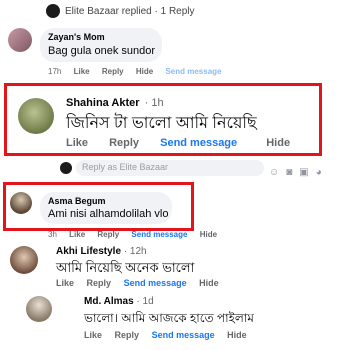 The height and width of the screenshot is (350, 350). Describe the element at coordinates (135, 251) in the screenshot. I see `timestamp: · 12h` at that location.